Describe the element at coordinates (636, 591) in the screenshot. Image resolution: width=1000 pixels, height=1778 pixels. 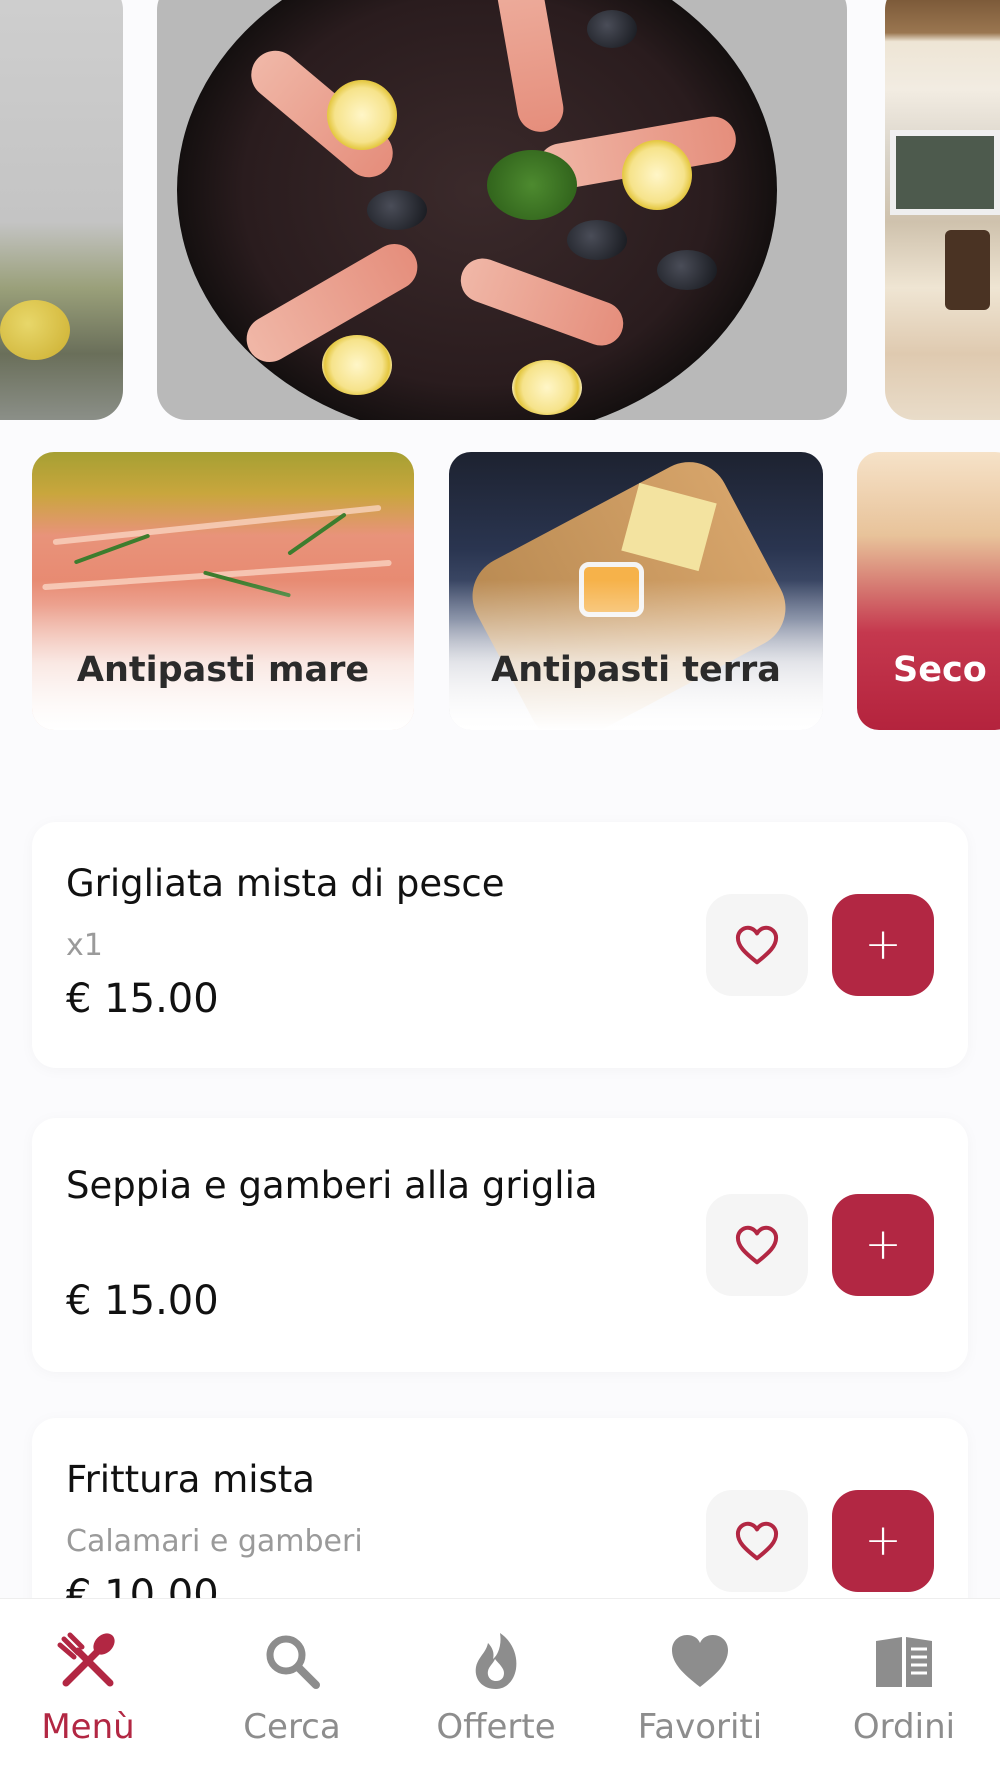
I see `category-card-antipasti-terra: Antipasti terra` at that location.